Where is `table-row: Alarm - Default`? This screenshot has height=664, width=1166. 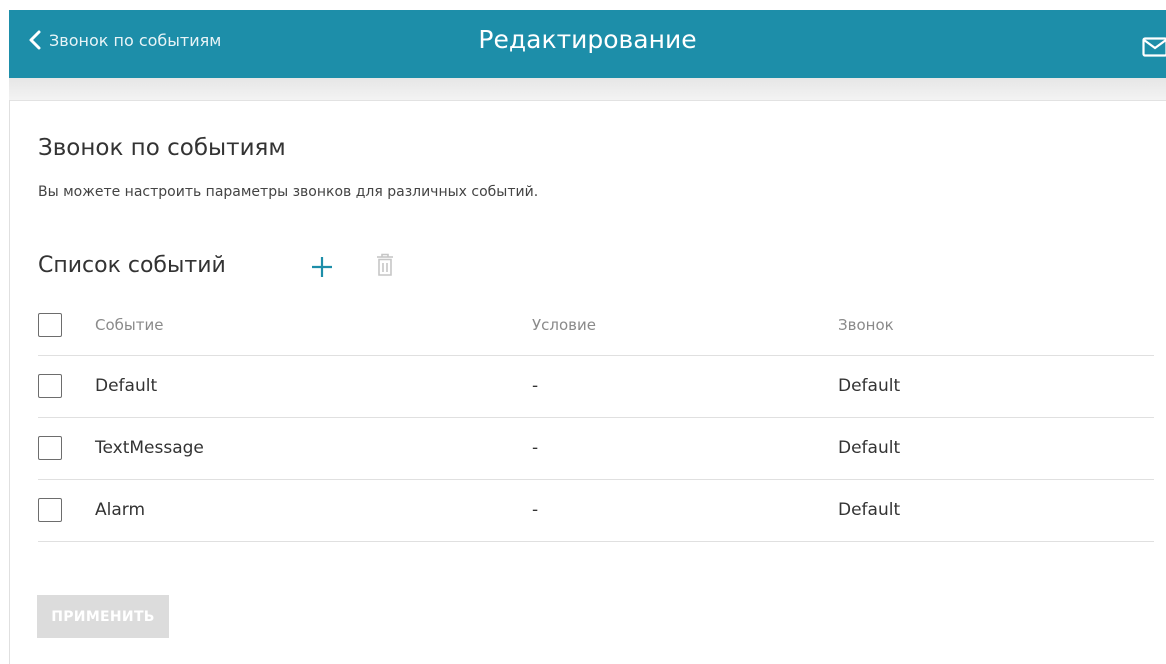 table-row: Alarm - Default is located at coordinates (596, 511).